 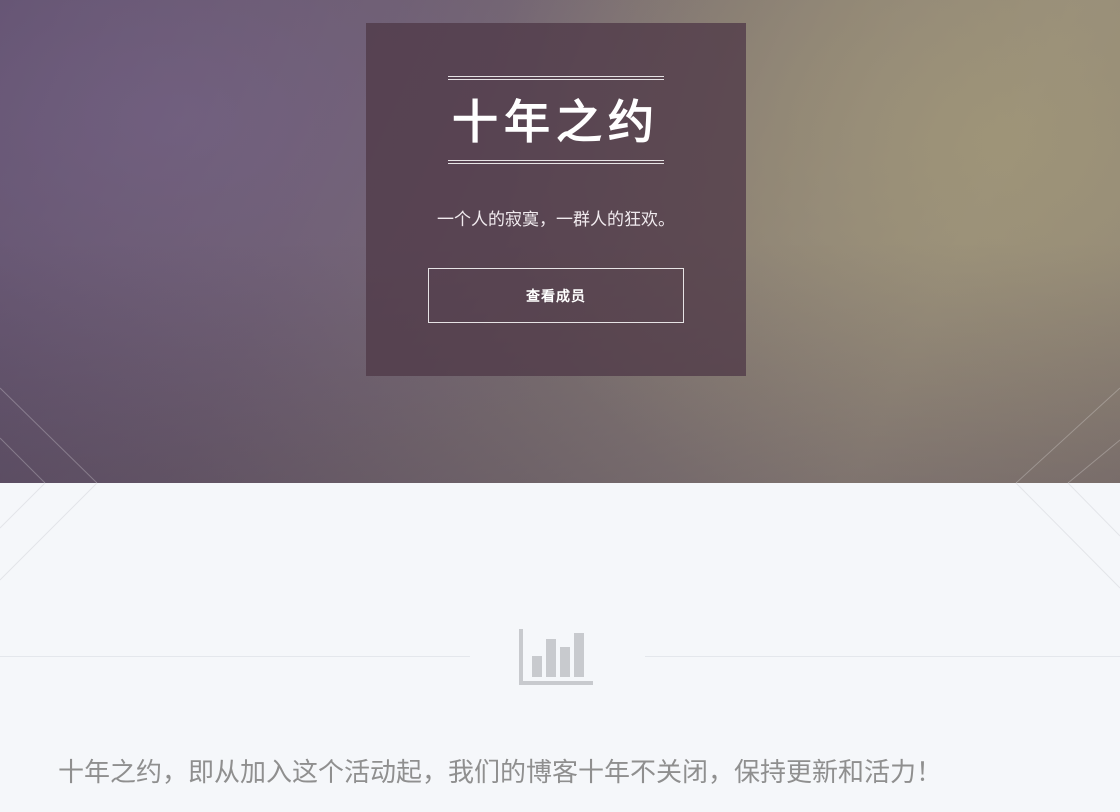 What do you see at coordinates (235, 656) in the screenshot?
I see `divider-line-left` at bounding box center [235, 656].